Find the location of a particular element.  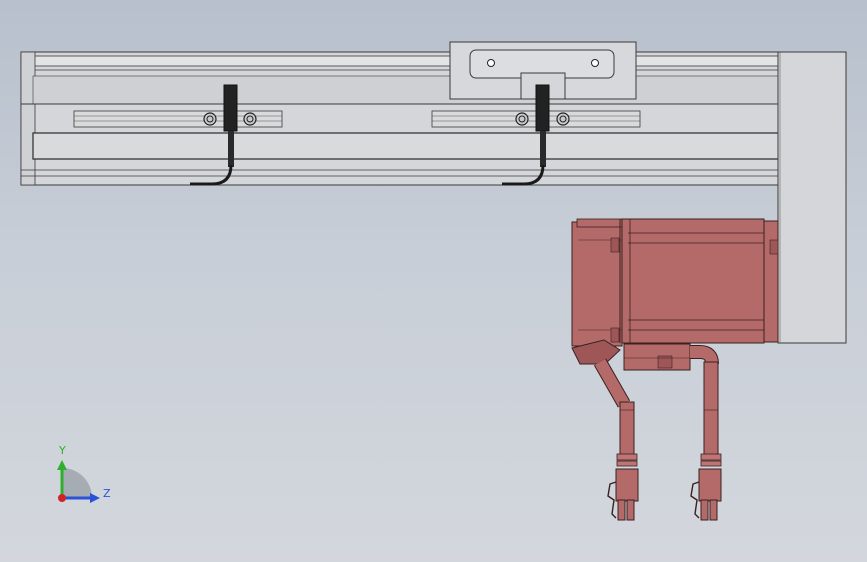

motor-mount-plate is located at coordinates (812, 197).